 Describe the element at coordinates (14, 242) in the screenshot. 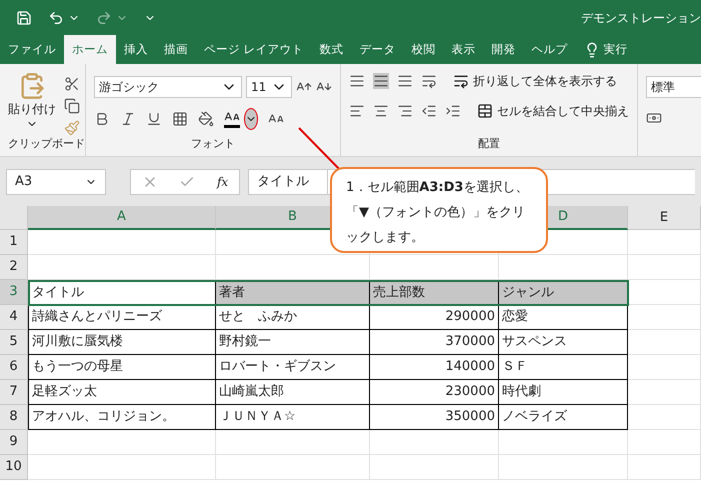

I see `row-header: 1` at that location.